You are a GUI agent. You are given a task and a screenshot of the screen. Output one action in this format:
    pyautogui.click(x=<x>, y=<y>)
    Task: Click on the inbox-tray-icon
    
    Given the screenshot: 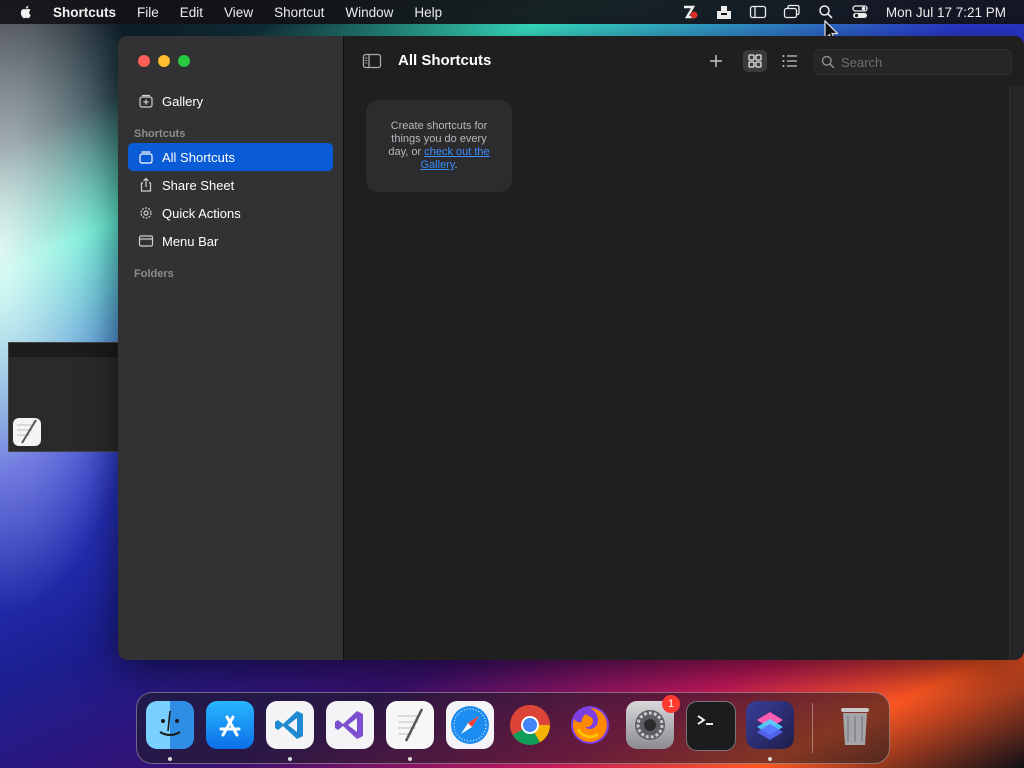 What is the action you would take?
    pyautogui.click(x=724, y=12)
    